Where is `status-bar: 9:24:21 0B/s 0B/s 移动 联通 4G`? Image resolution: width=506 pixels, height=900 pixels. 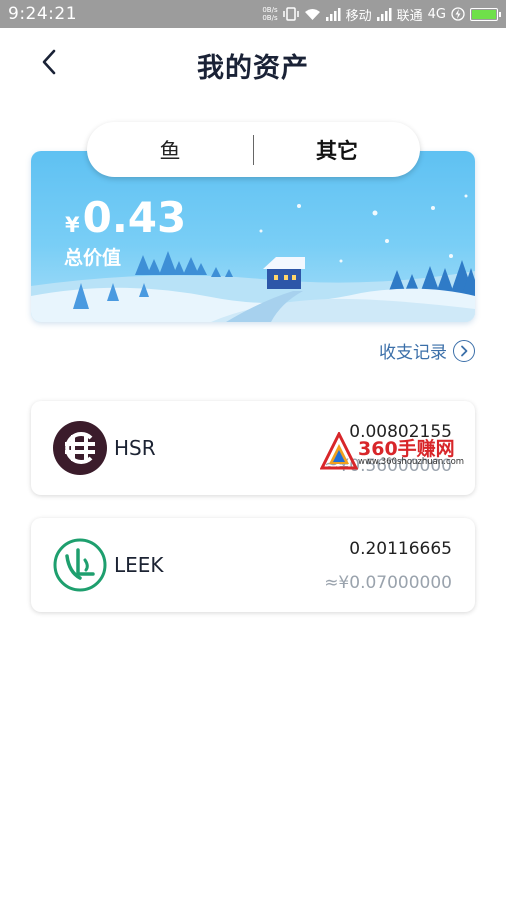
status-bar: 9:24:21 0B/s 0B/s 移动 联通 4G is located at coordinates (253, 14).